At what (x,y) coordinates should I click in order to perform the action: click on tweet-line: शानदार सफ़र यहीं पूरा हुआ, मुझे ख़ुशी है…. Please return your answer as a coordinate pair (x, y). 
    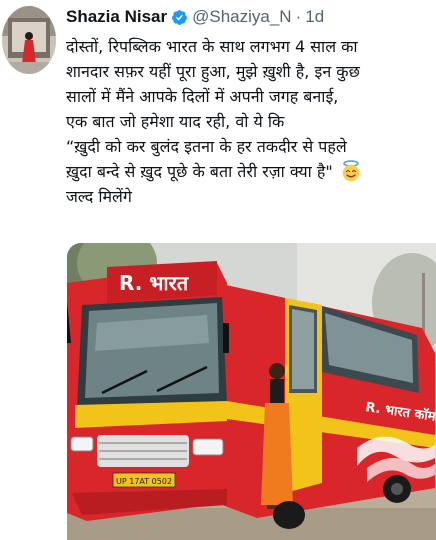
    Looking at the image, I should click on (213, 71).